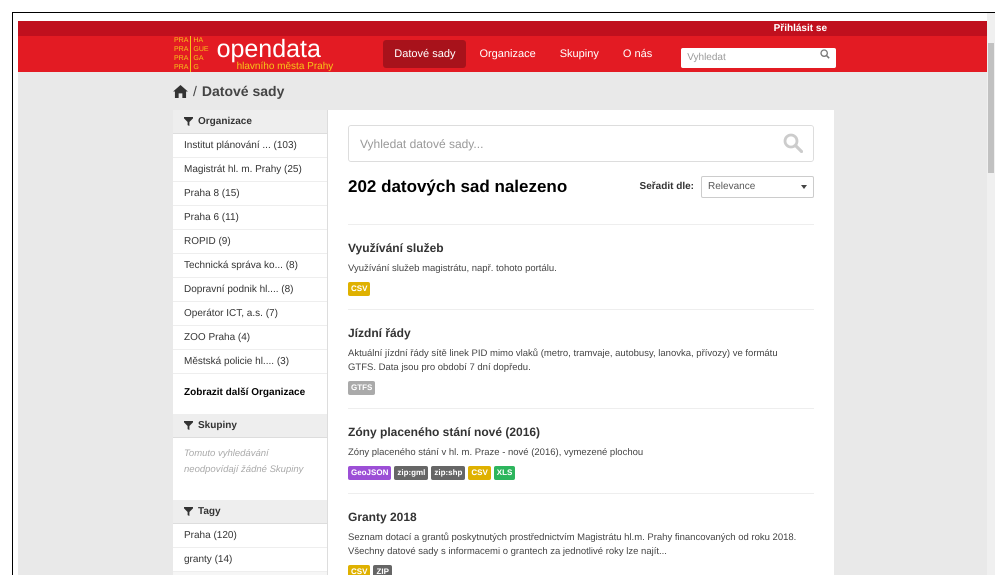  I want to click on nav-search-field: Vyhledat, so click(758, 58).